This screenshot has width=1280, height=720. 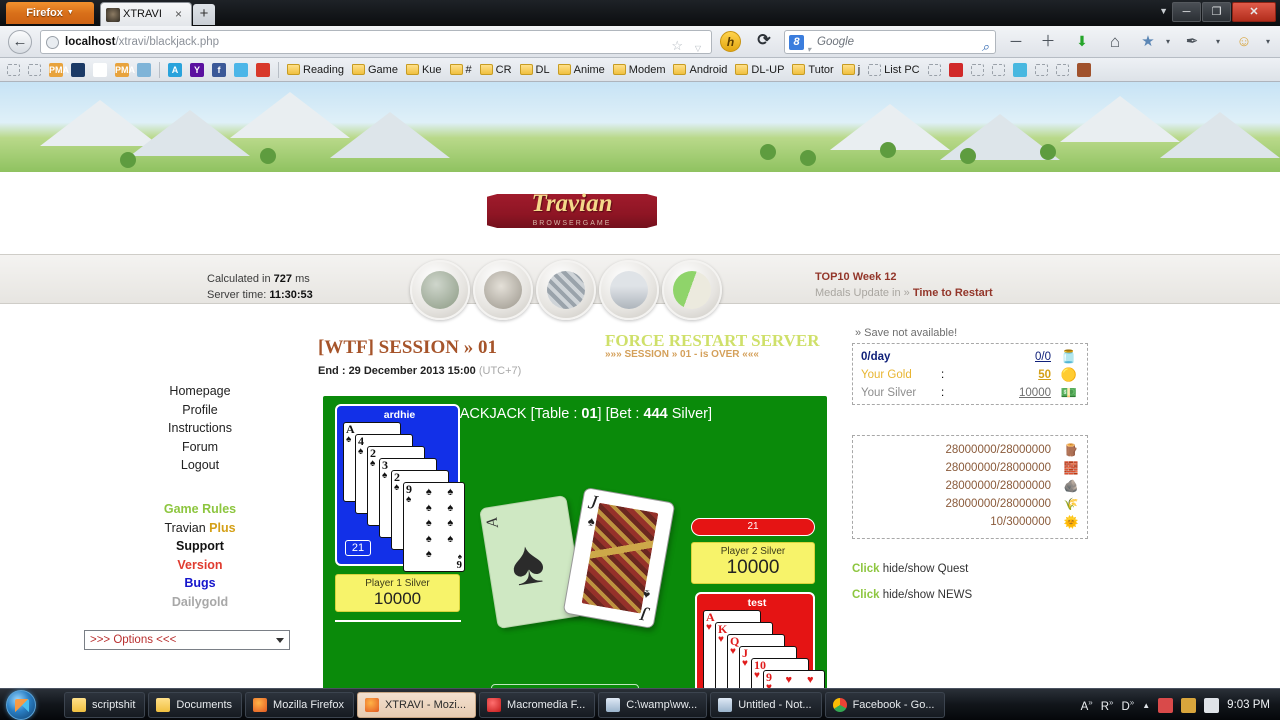 I want to click on zoom-in-button: ＋, so click(x=1048, y=42).